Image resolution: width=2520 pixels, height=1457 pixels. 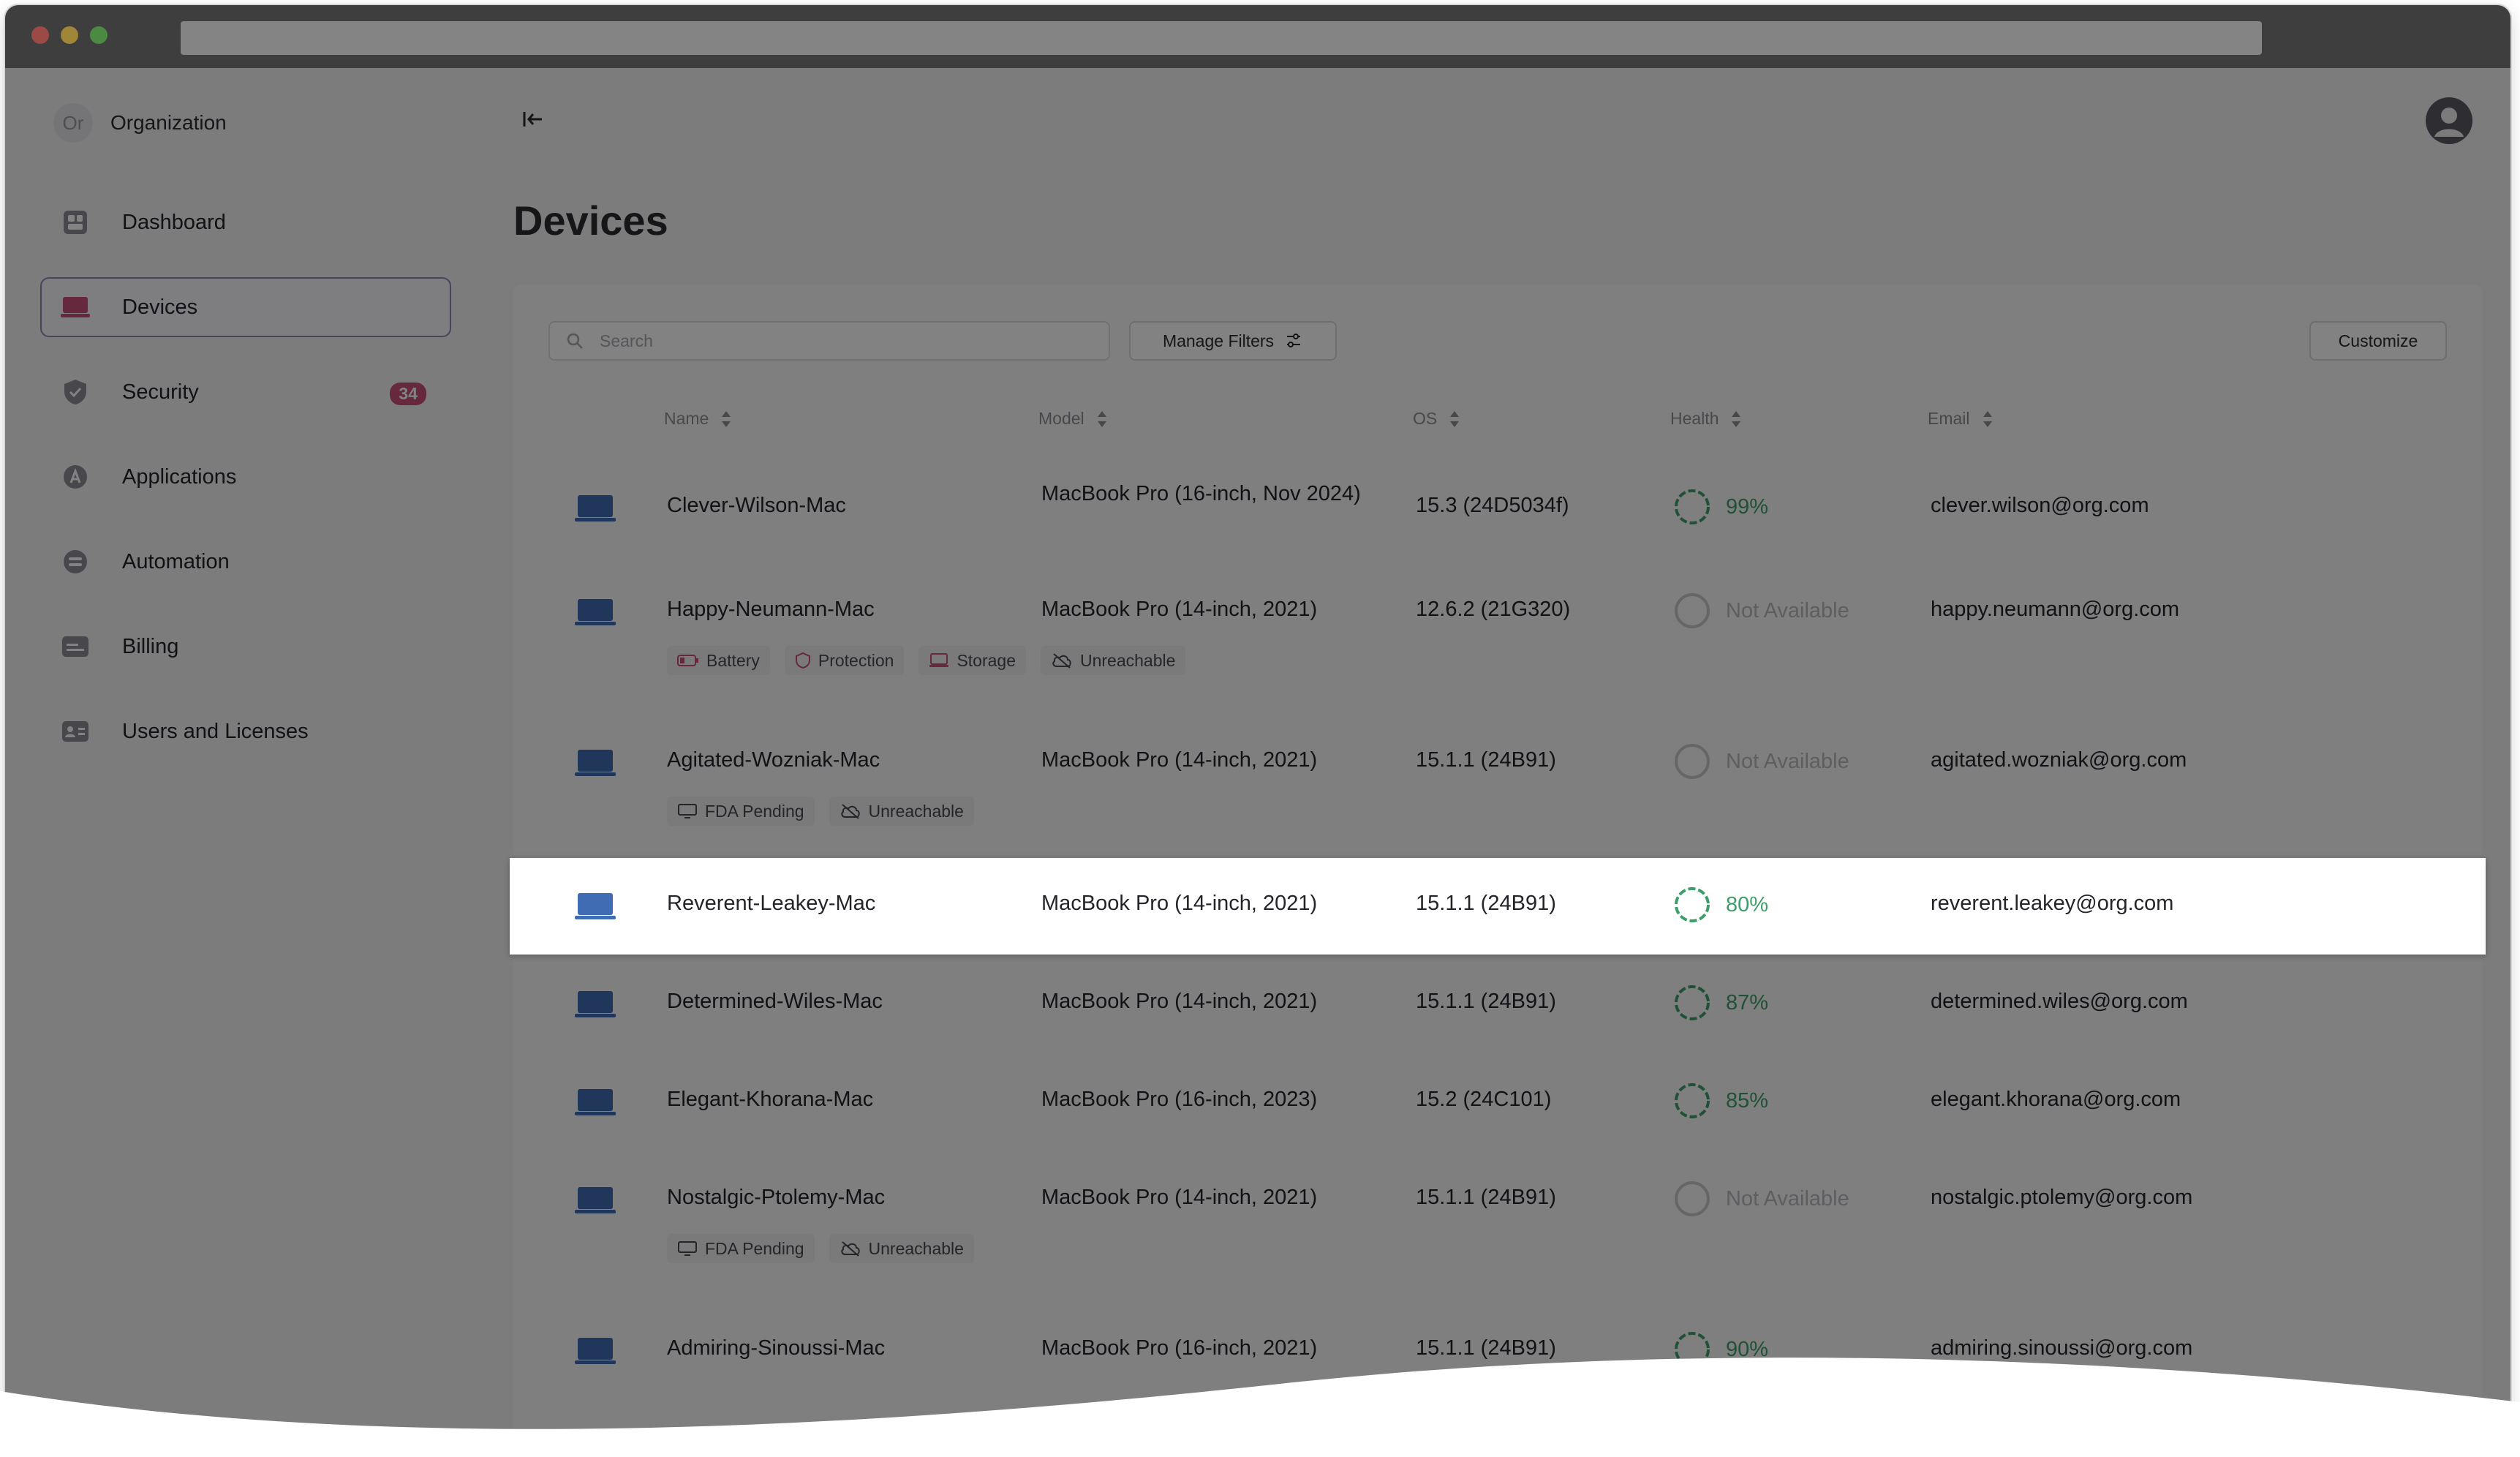 I want to click on device-name: Nostalgic-Ptolemy-Mac, so click(x=776, y=1198).